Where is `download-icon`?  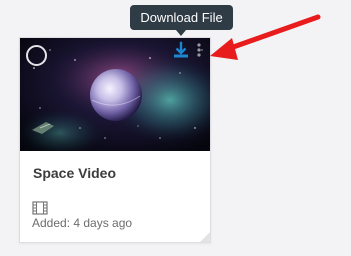
download-icon is located at coordinates (181, 49).